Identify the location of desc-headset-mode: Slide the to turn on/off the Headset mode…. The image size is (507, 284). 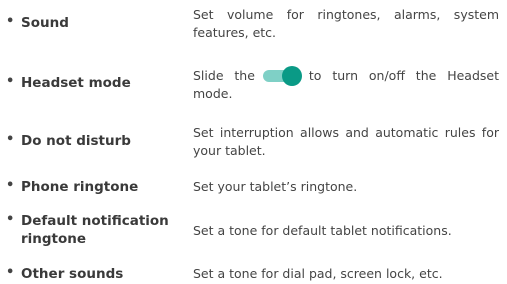
(346, 84).